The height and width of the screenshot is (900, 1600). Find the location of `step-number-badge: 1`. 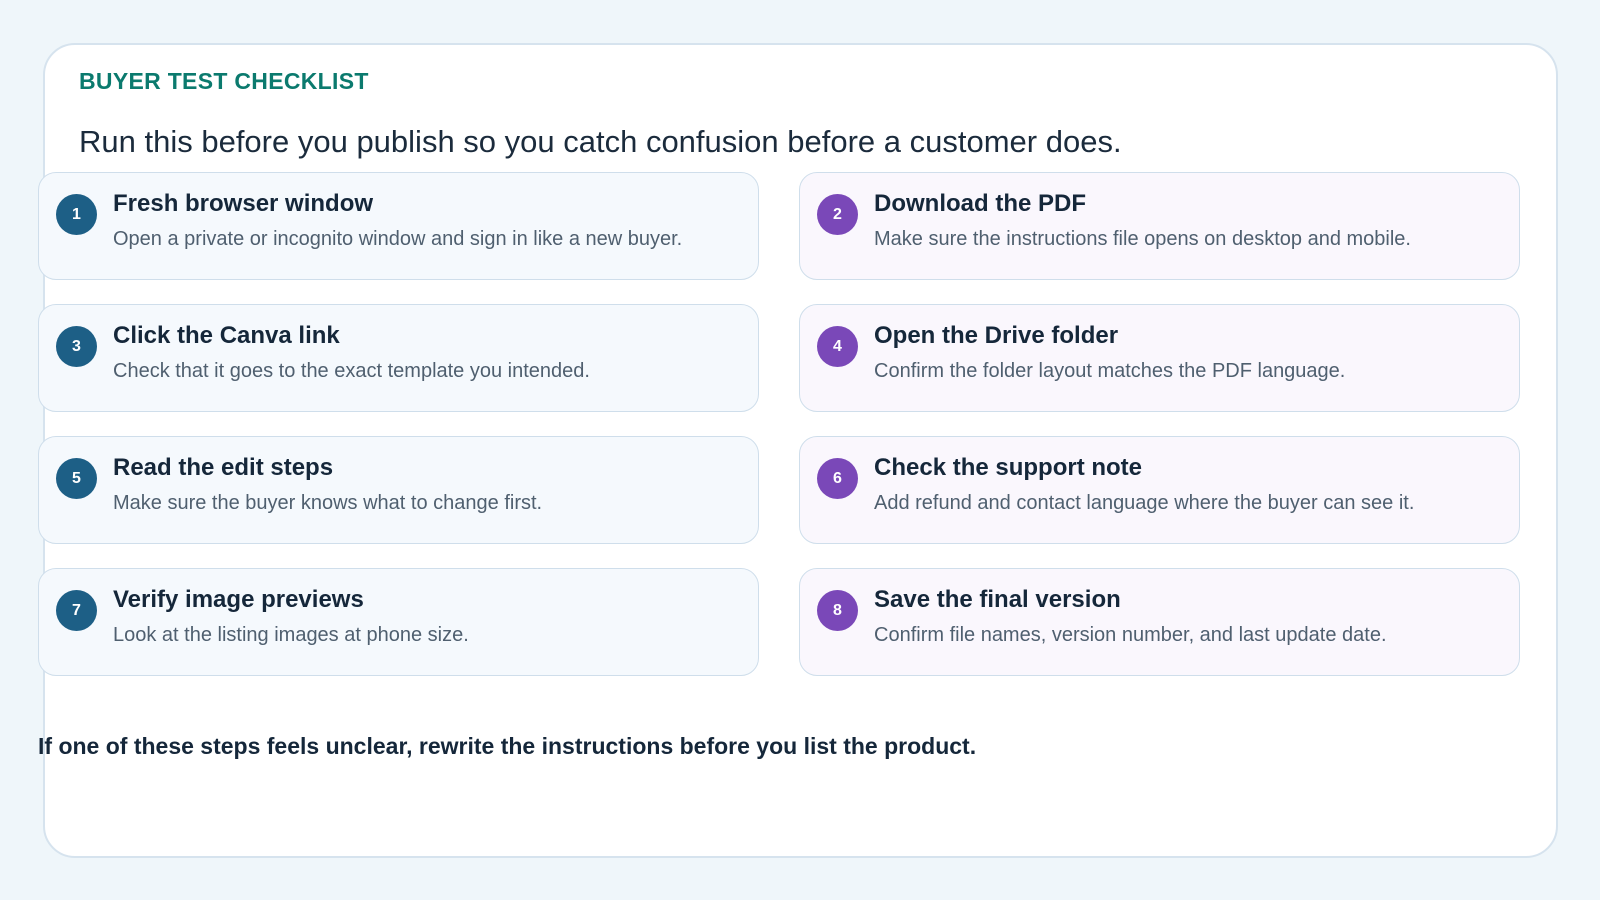

step-number-badge: 1 is located at coordinates (76, 214).